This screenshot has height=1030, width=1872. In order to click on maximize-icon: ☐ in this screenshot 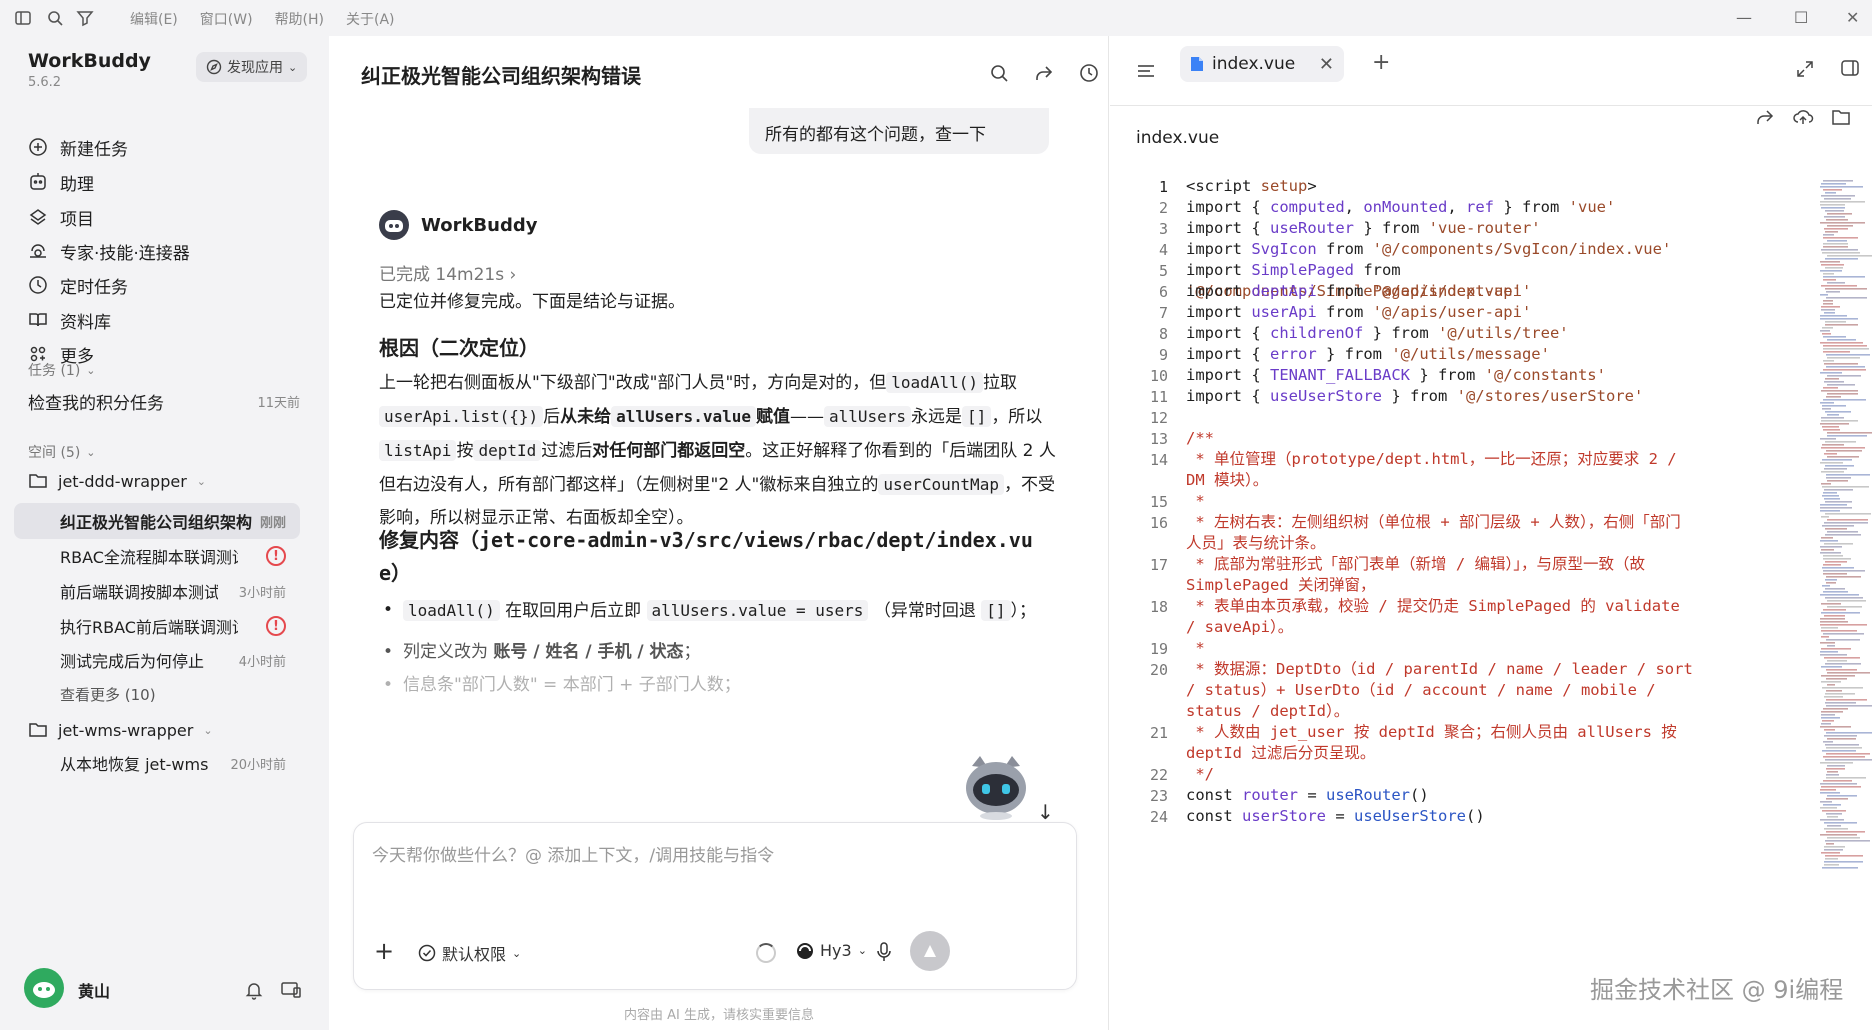, I will do `click(1801, 17)`.